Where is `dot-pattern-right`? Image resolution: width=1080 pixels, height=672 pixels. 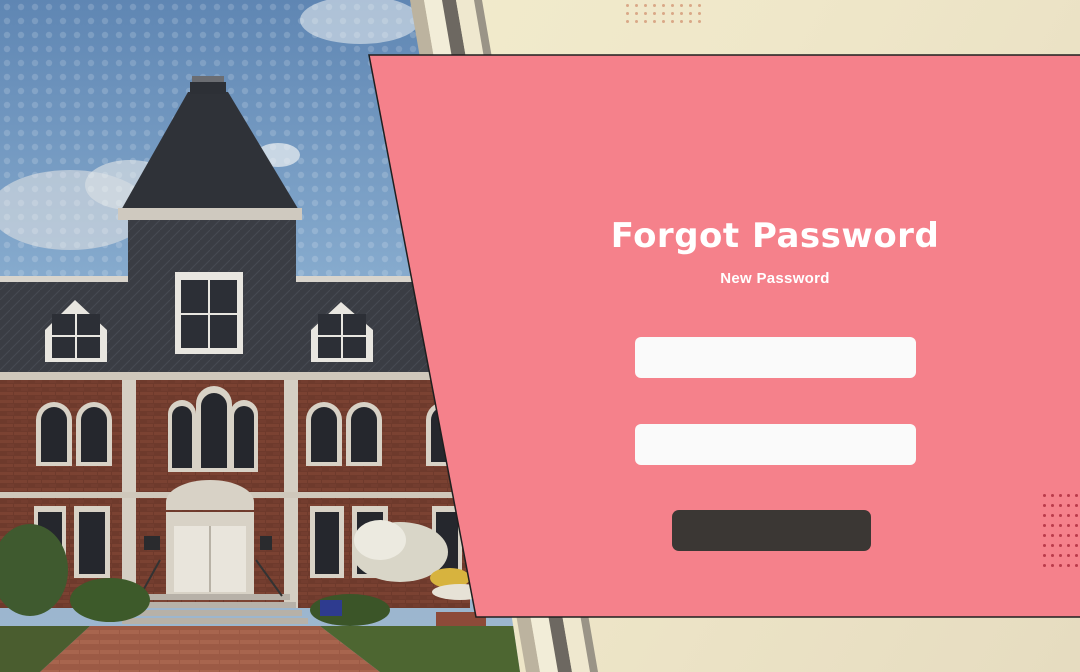 dot-pattern-right is located at coordinates (1060, 530).